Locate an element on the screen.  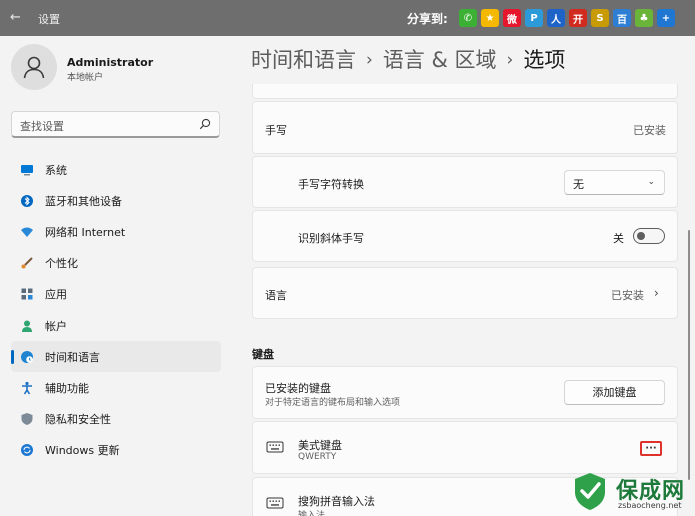
watermark-logo is located at coordinates (590, 491).